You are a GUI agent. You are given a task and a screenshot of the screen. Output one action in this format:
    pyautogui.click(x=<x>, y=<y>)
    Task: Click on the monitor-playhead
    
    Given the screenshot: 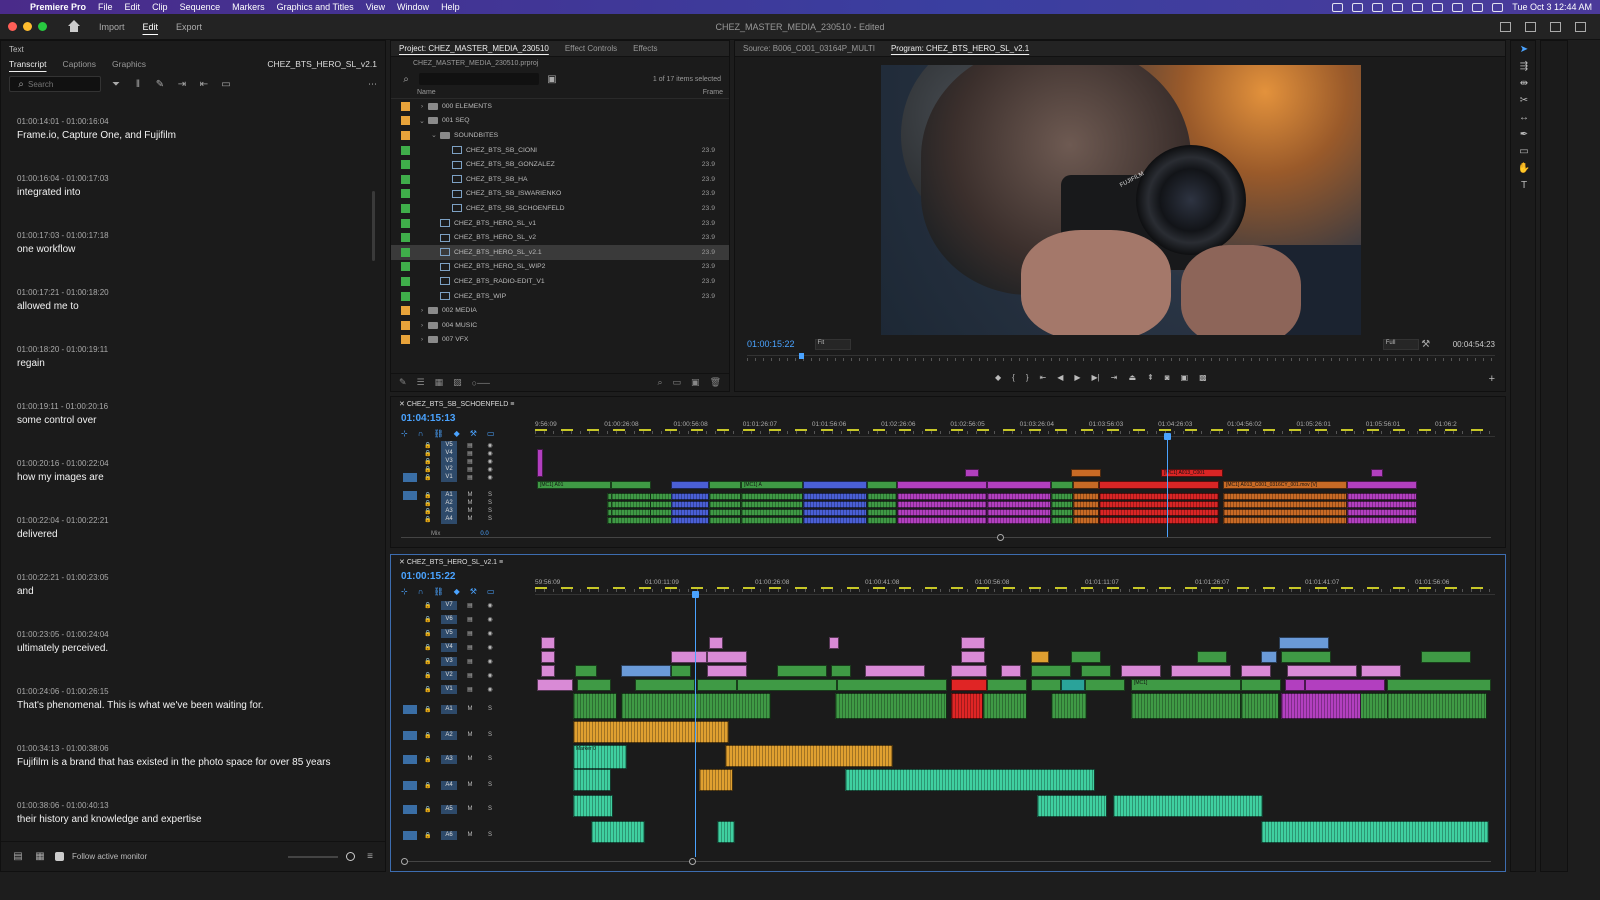 What is the action you would take?
    pyautogui.click(x=802, y=356)
    